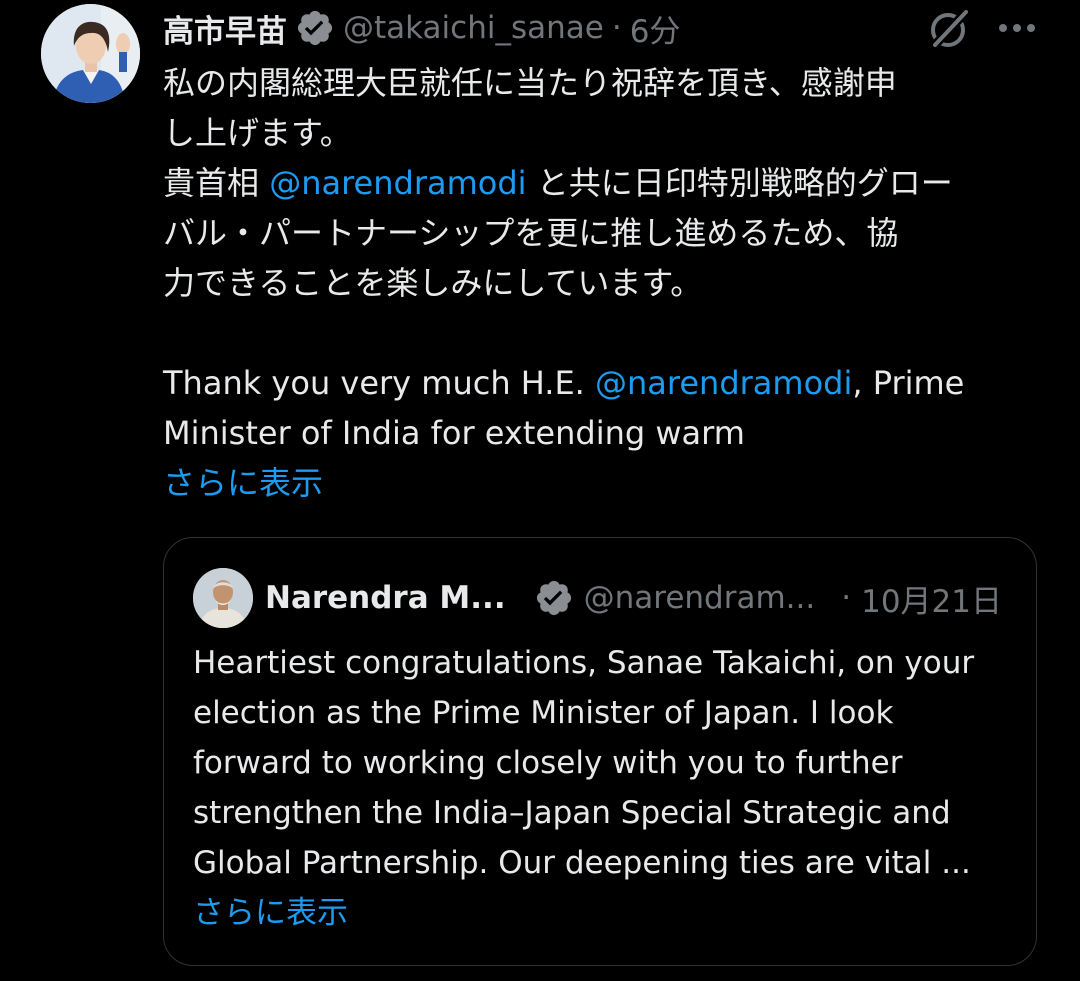 Image resolution: width=1080 pixels, height=981 pixels. I want to click on tweet-text-en-line: Minister of India for extending warm, so click(454, 433).